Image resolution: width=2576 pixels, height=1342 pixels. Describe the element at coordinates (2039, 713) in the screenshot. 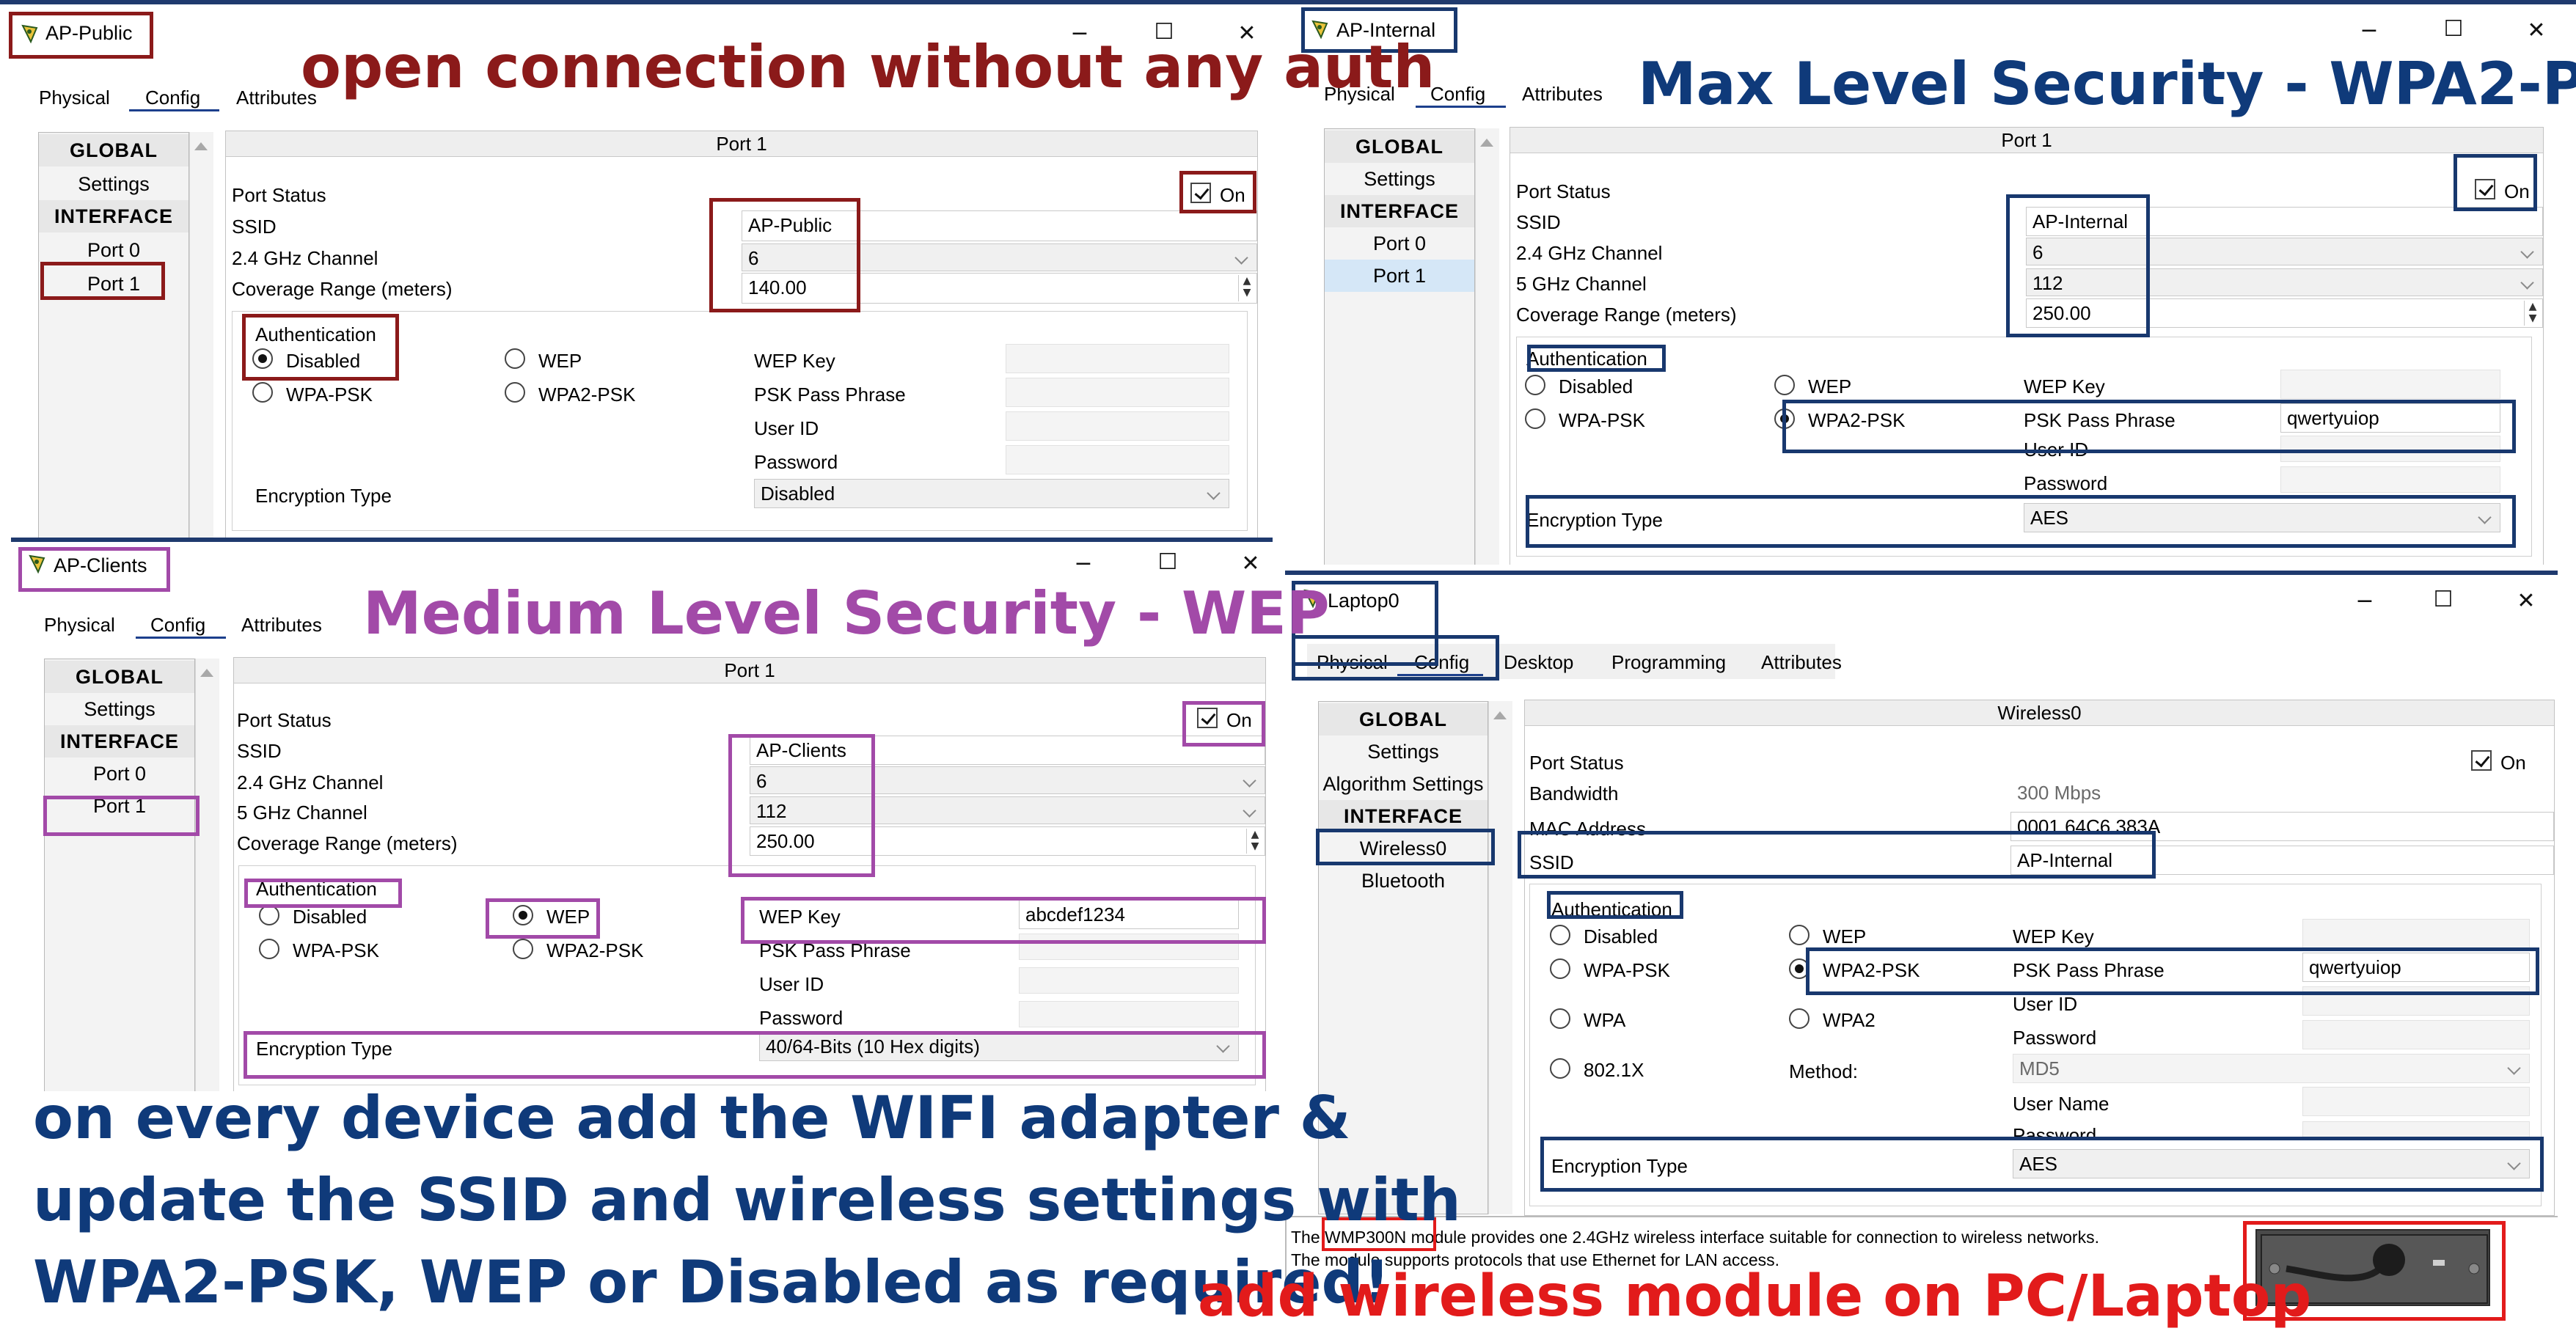

I see `interface-header: Wireless0` at that location.